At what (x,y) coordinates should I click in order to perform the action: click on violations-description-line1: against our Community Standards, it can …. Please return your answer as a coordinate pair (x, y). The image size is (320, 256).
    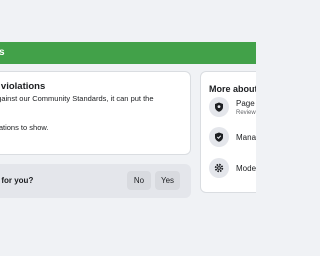
    Looking at the image, I should click on (77, 98).